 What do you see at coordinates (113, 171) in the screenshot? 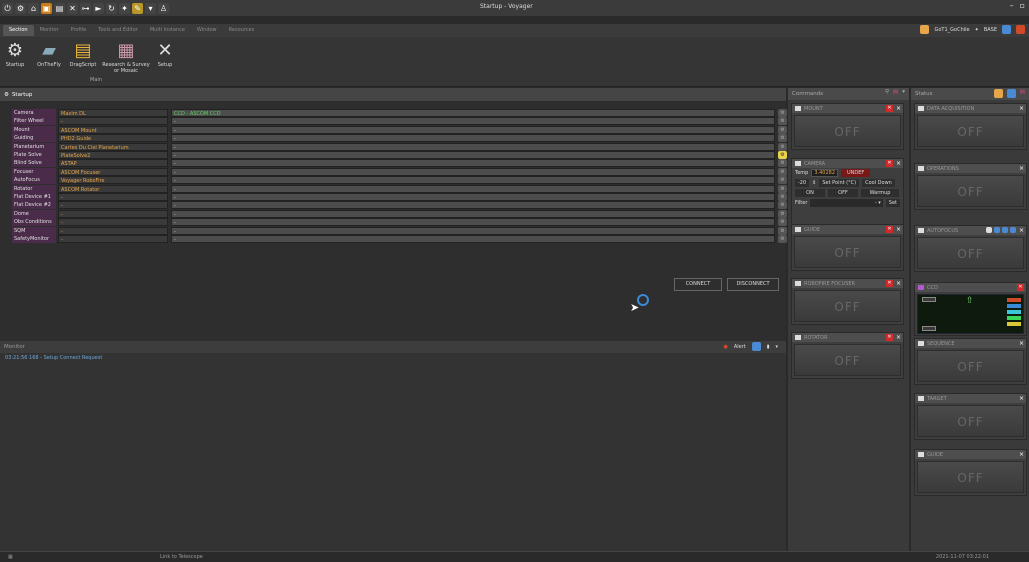
I see `device-driver-select: ASCOM Focuser` at bounding box center [113, 171].